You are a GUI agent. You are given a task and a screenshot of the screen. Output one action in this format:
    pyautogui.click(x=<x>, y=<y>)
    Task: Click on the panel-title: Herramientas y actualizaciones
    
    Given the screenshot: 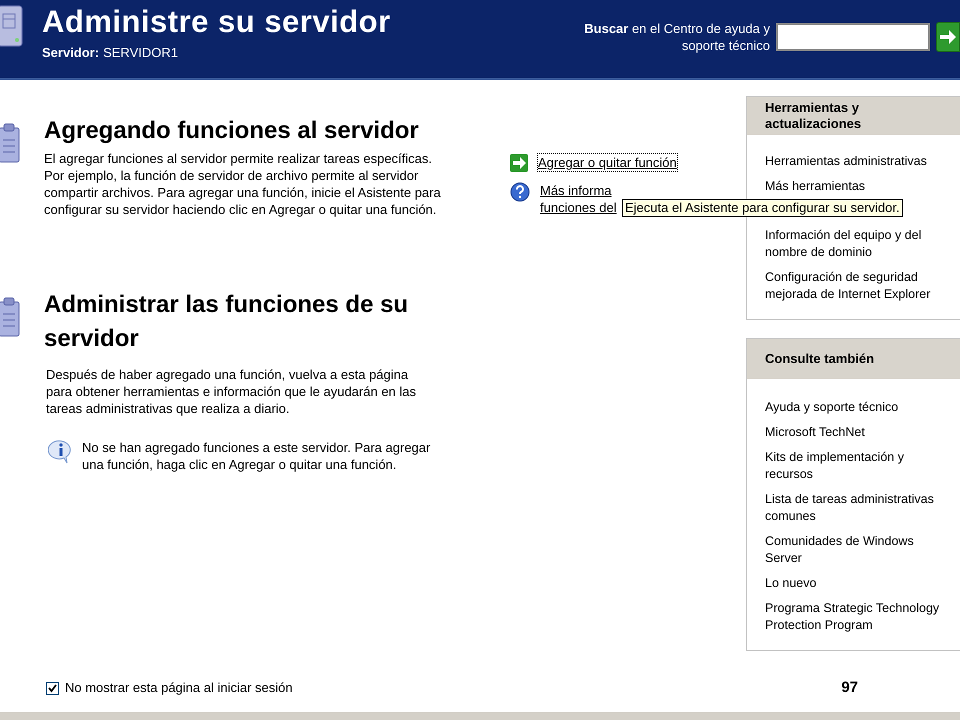 What is the action you would take?
    pyautogui.click(x=853, y=116)
    